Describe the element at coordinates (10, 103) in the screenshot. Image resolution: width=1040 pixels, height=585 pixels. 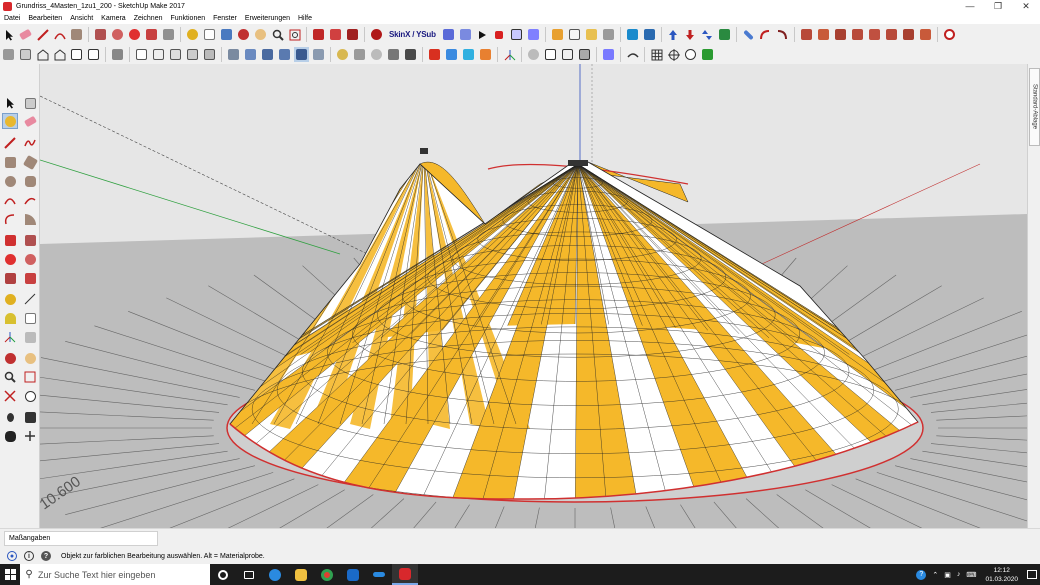
I see `left-select-icon` at that location.